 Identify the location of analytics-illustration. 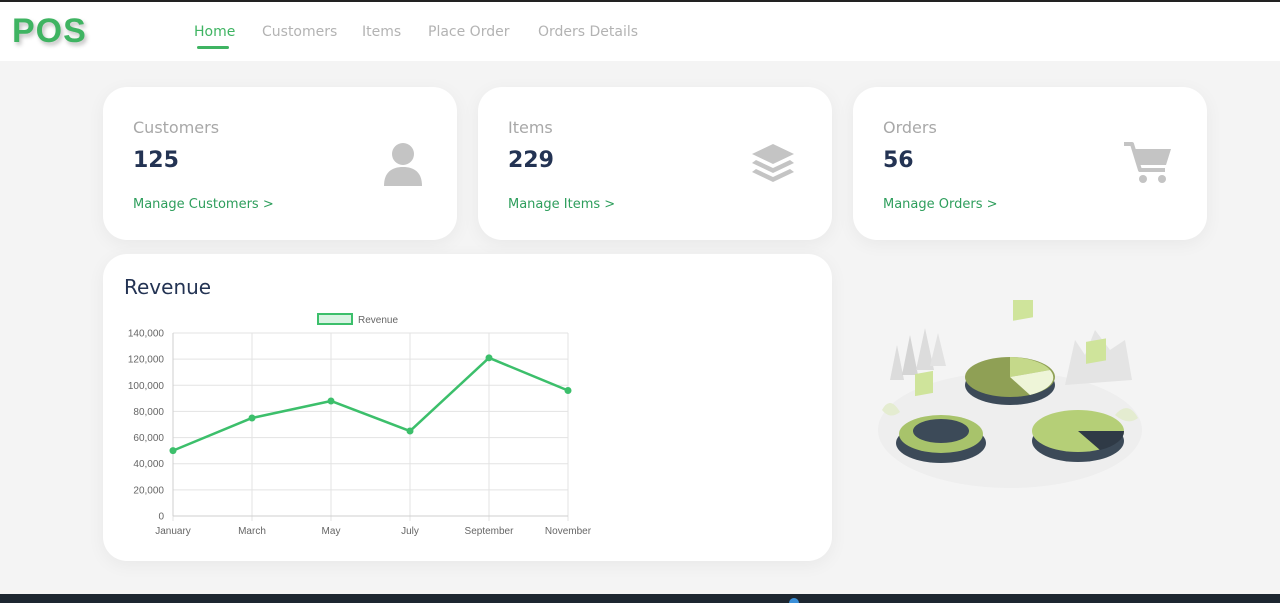
(1010, 394).